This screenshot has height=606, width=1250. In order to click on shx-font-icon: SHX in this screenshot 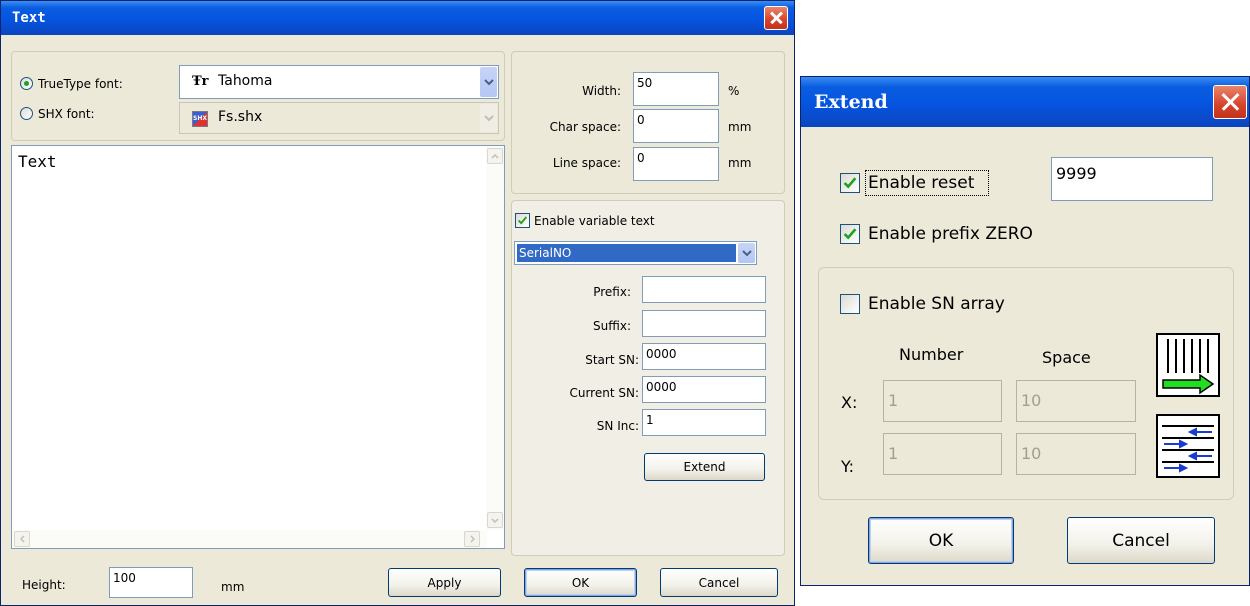, I will do `click(200, 119)`.